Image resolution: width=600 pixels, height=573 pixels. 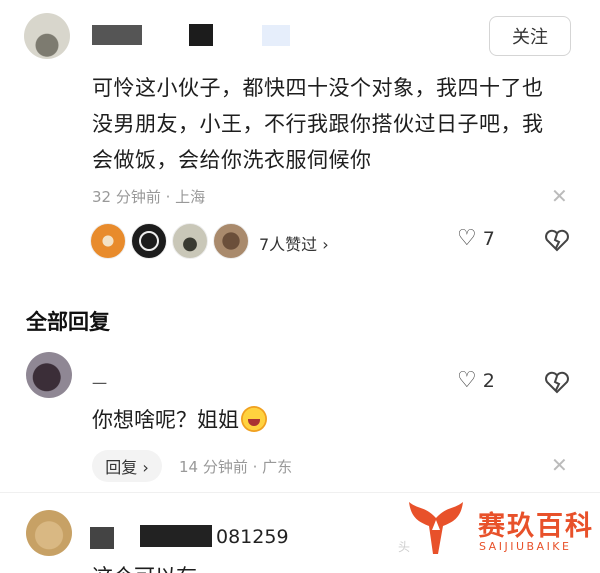 I want to click on fox-logo-icon, so click(x=436, y=528).